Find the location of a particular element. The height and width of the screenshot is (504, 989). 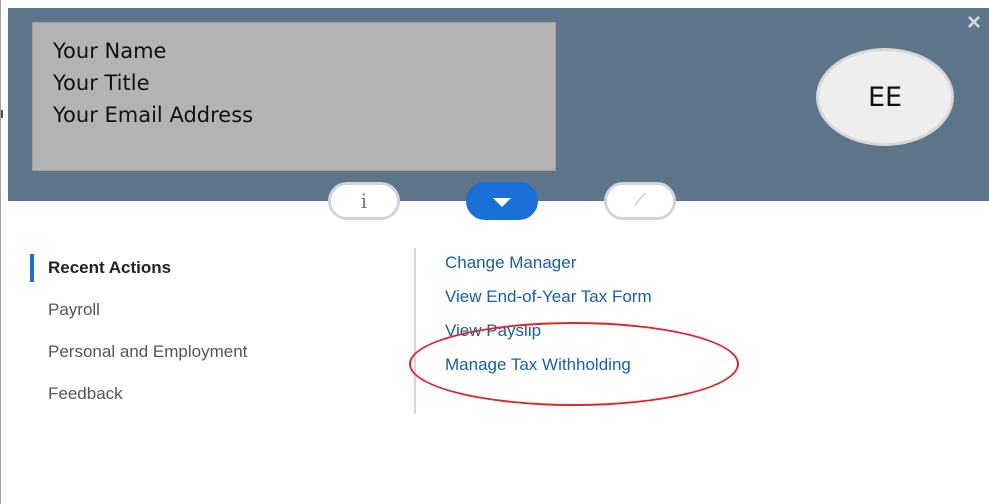

avatar: EE is located at coordinates (885, 97).